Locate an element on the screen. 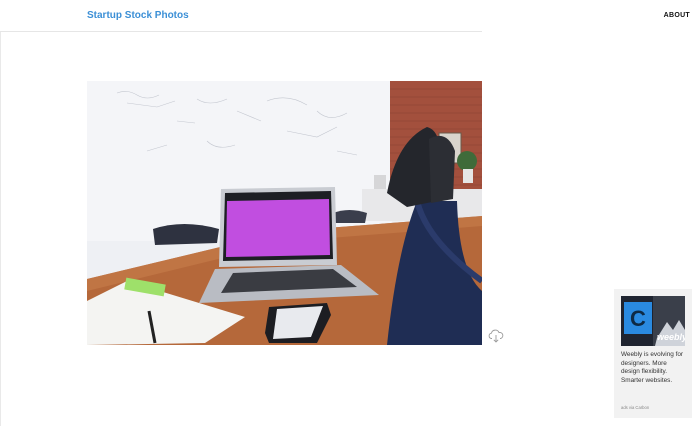 The height and width of the screenshot is (426, 700). cloud-download-icon is located at coordinates (496, 336).